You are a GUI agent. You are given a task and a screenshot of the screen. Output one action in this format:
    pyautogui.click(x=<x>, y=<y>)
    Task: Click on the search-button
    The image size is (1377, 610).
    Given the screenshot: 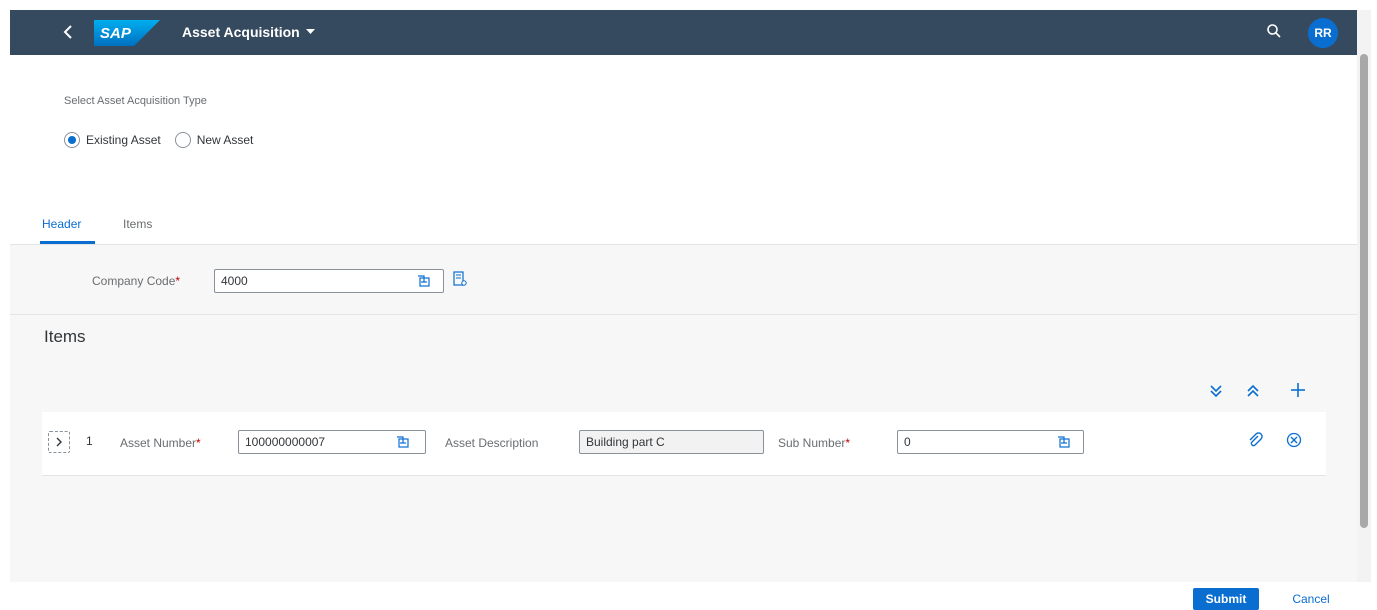 What is the action you would take?
    pyautogui.click(x=1276, y=33)
    